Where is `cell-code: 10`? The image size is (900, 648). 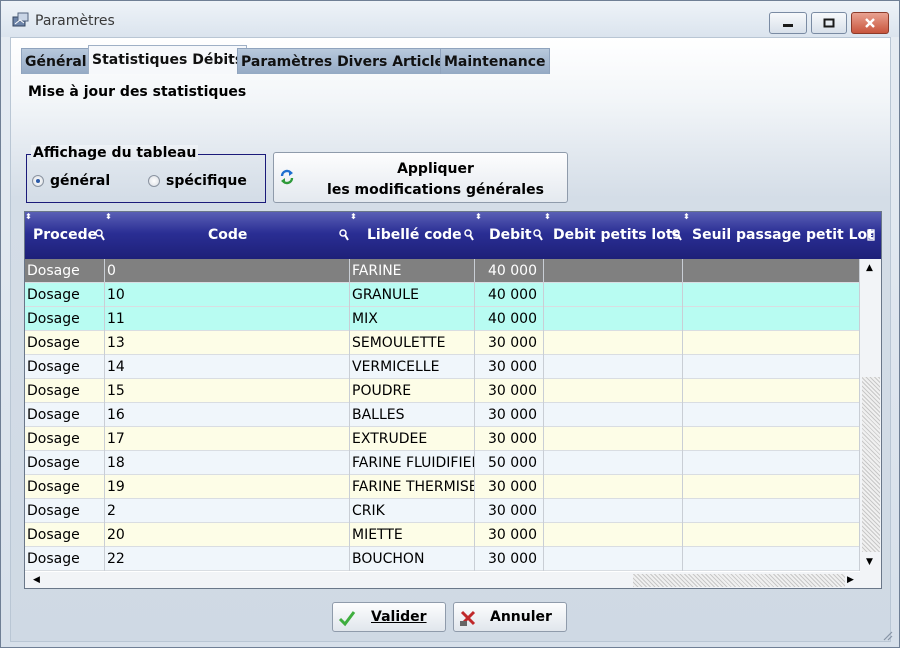
cell-code: 10 is located at coordinates (227, 295).